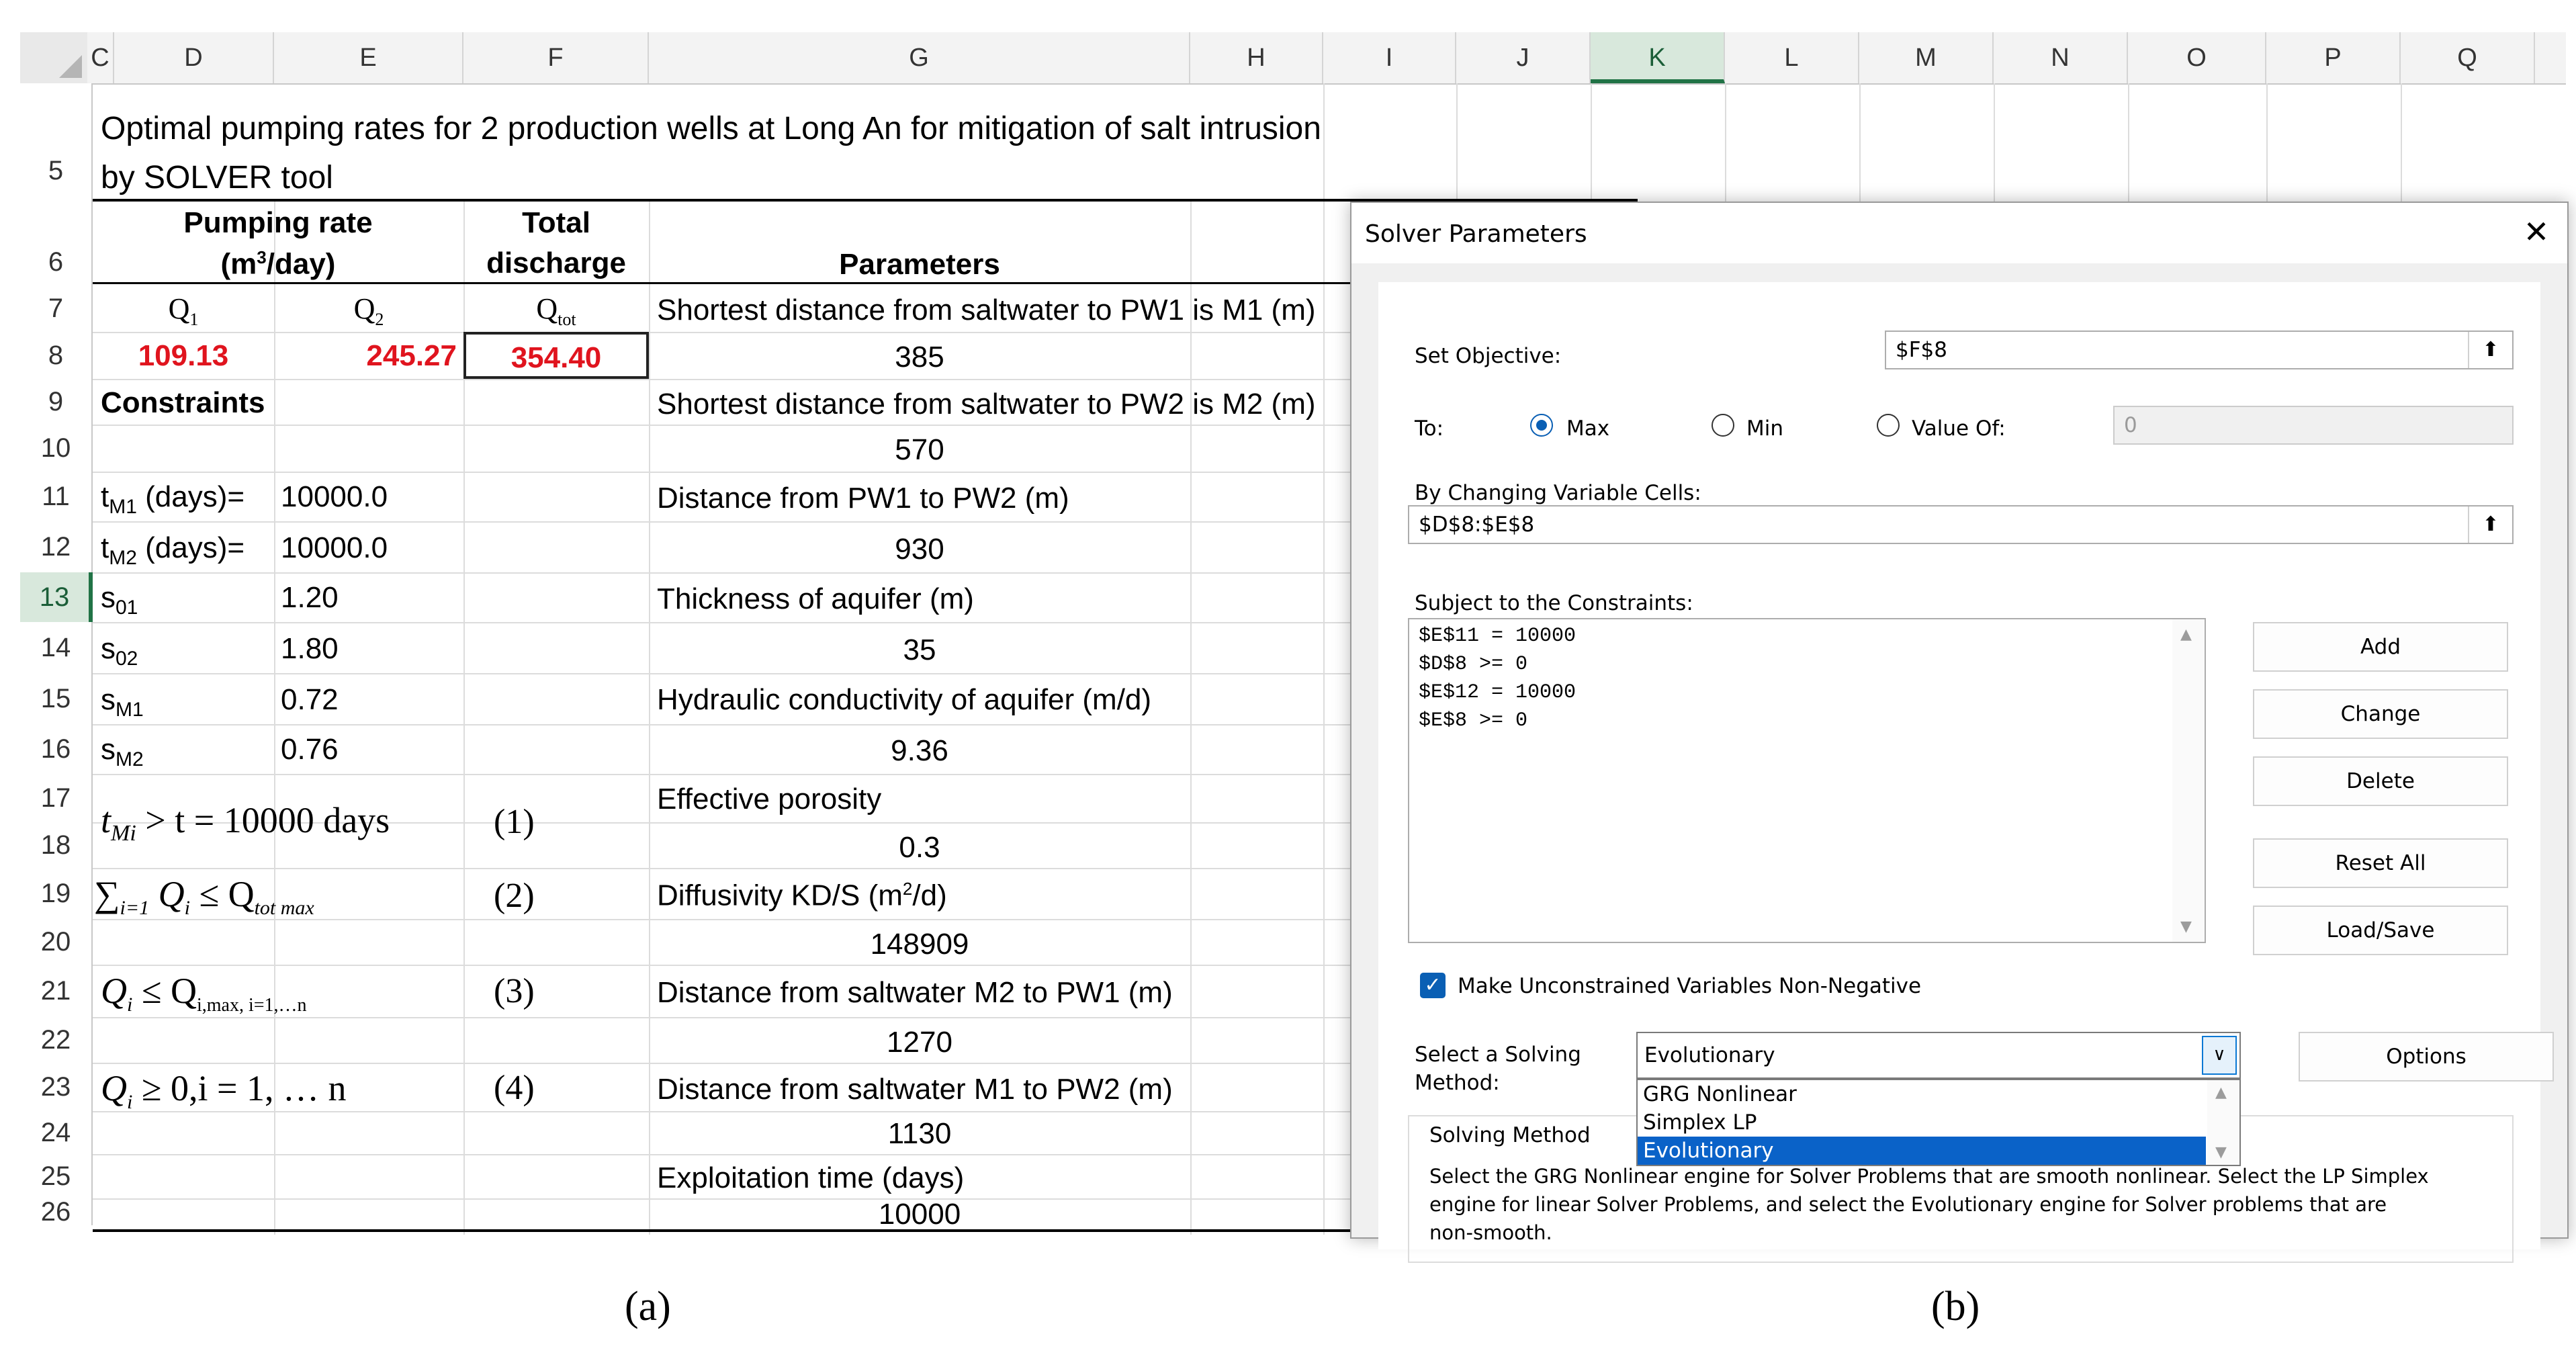  What do you see at coordinates (57, 698) in the screenshot?
I see `row-header-15: 15` at bounding box center [57, 698].